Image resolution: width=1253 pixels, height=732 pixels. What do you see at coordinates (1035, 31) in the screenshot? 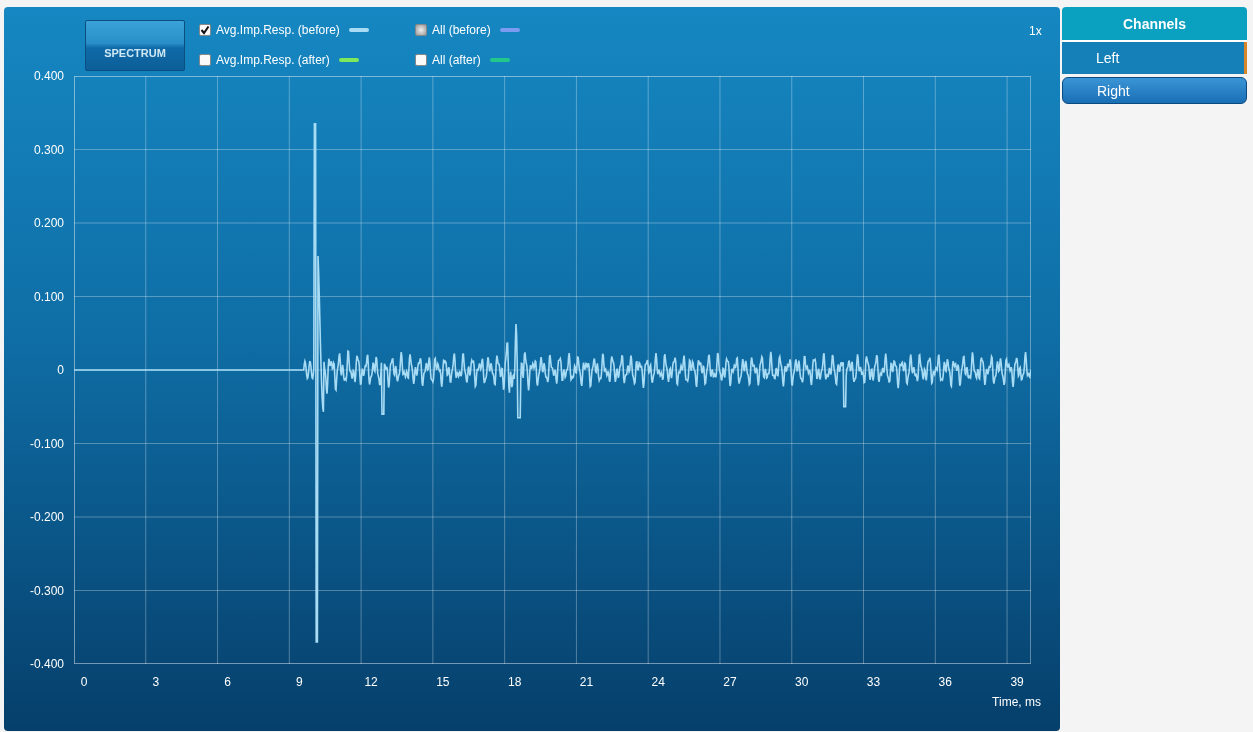
I see `zoom-label: 1x` at bounding box center [1035, 31].